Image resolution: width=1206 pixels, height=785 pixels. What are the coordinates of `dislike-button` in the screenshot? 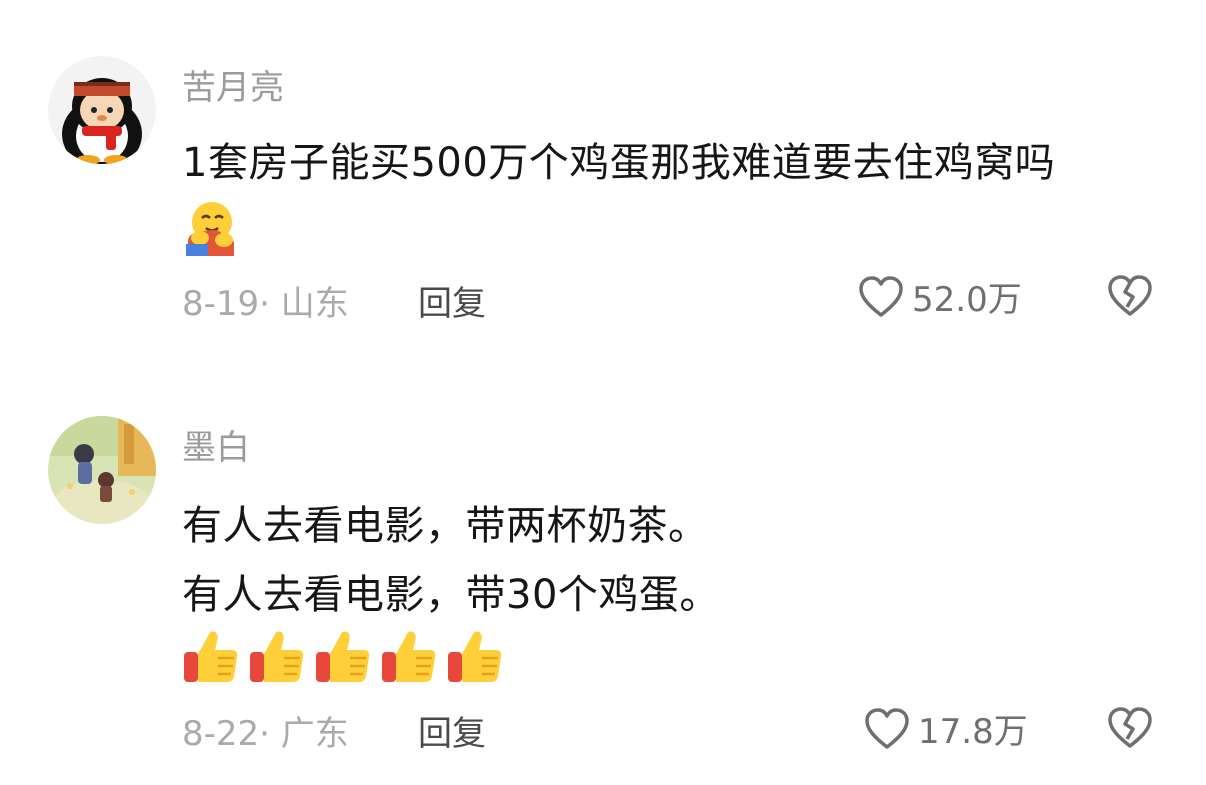 It's located at (1130, 730).